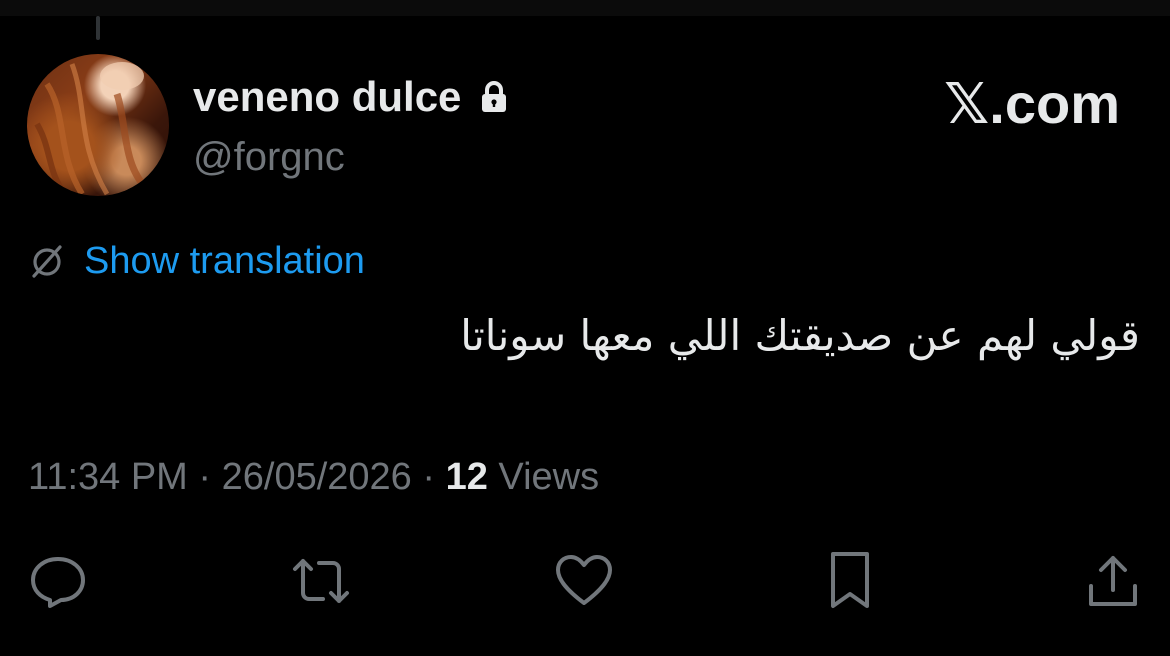 The height and width of the screenshot is (656, 1170). What do you see at coordinates (98, 28) in the screenshot?
I see `thread-connector-line` at bounding box center [98, 28].